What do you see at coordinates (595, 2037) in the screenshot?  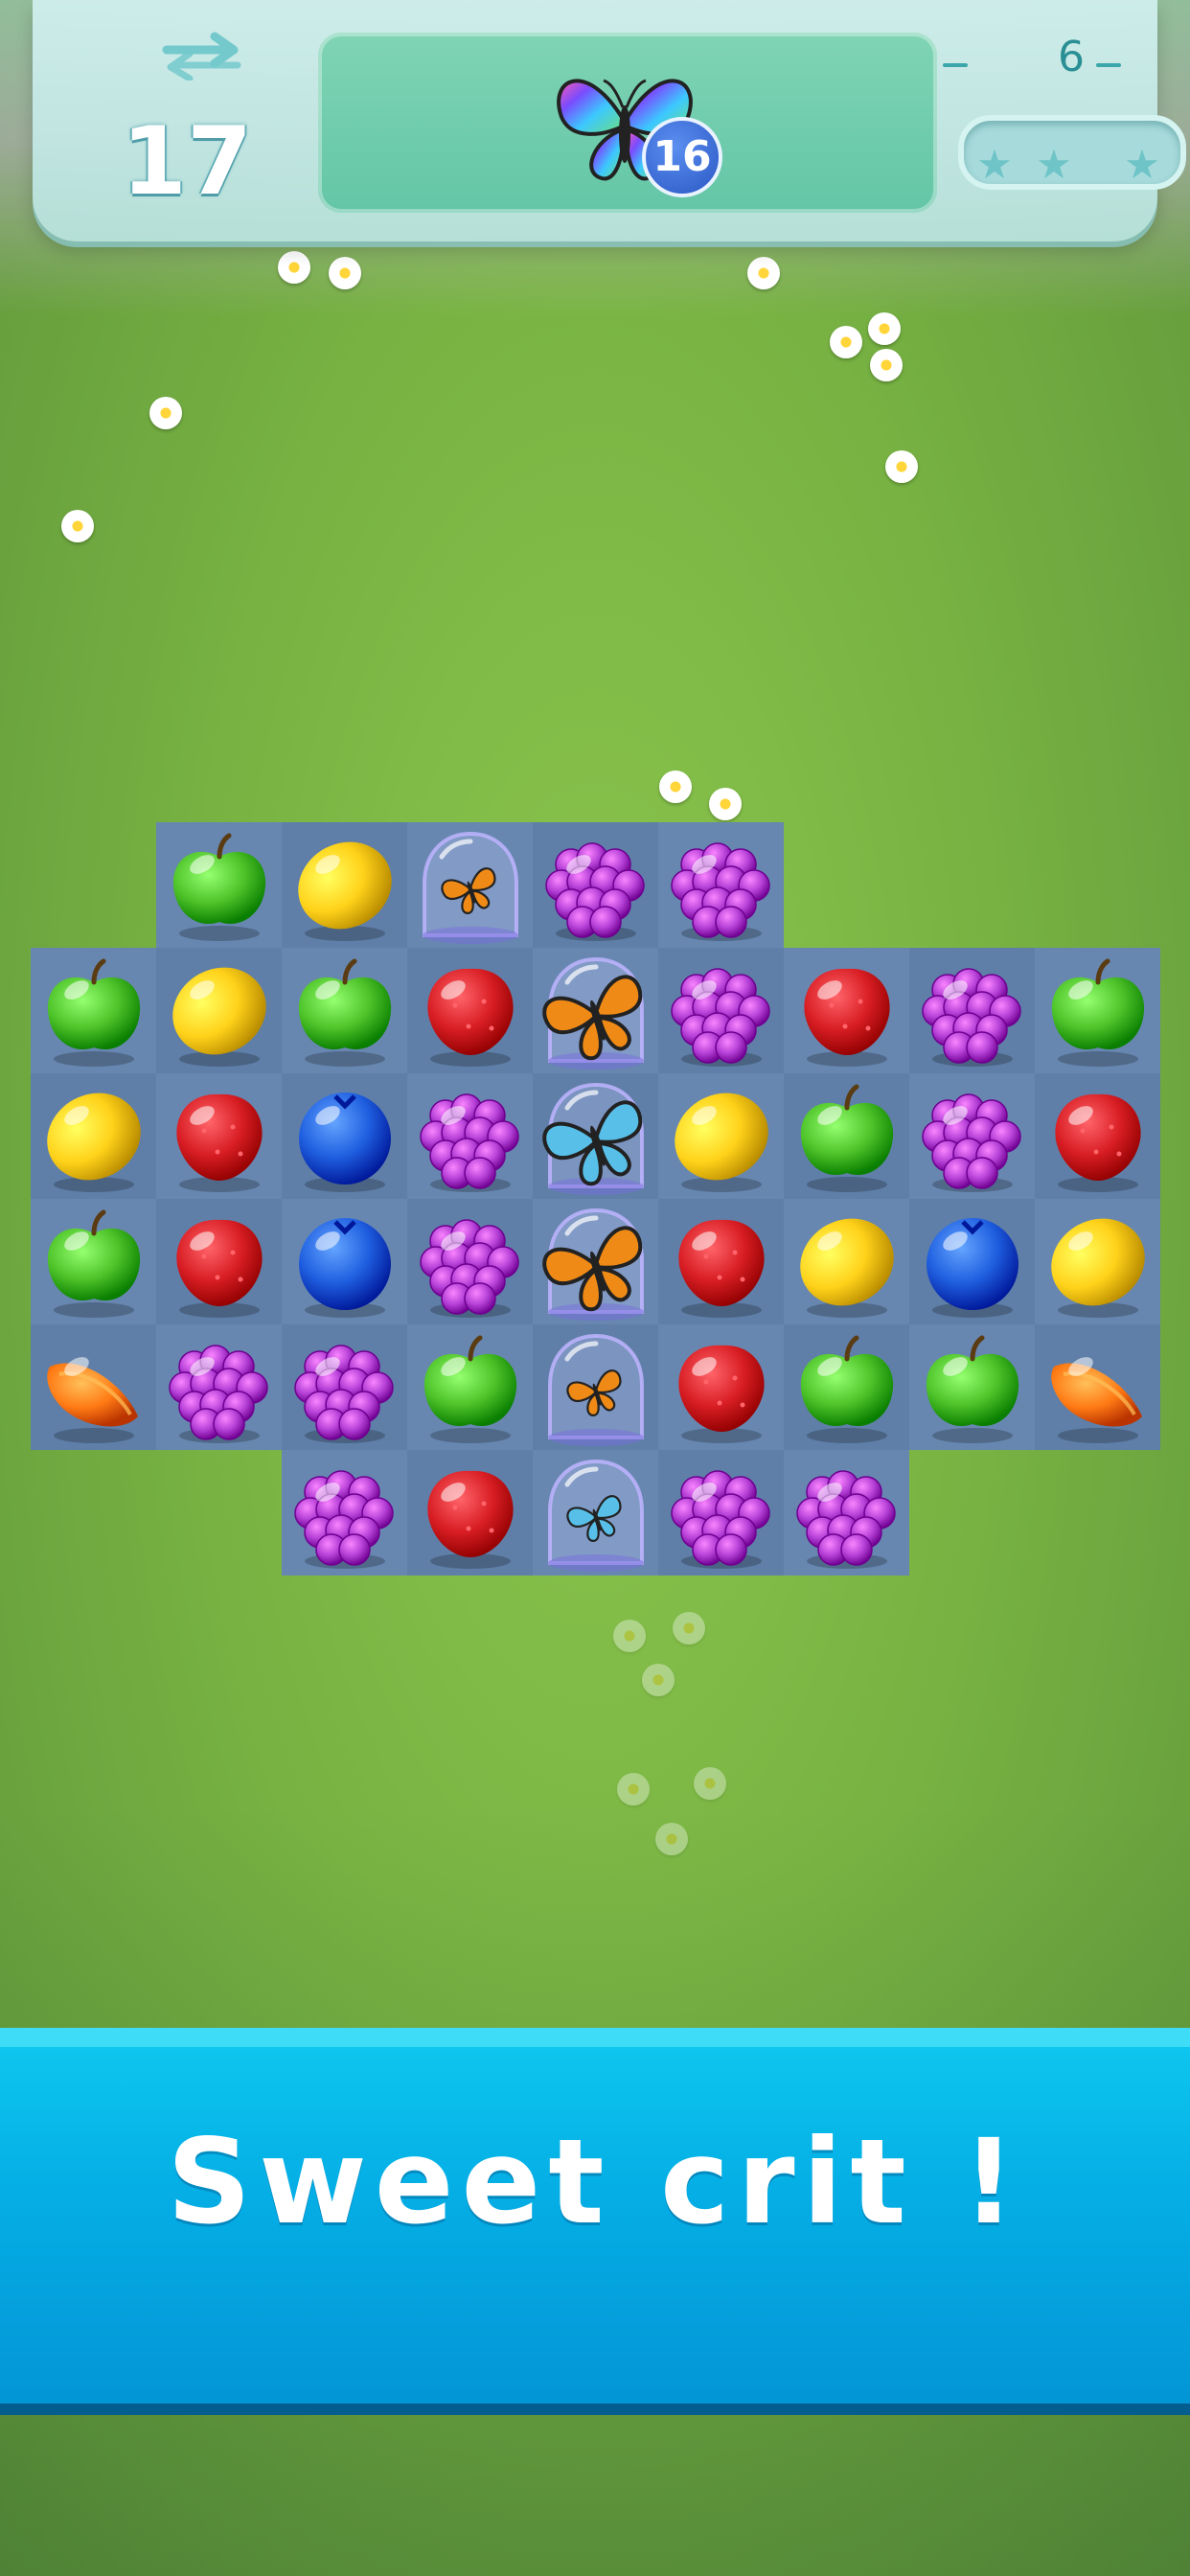 I see `combo-banner-highlight` at bounding box center [595, 2037].